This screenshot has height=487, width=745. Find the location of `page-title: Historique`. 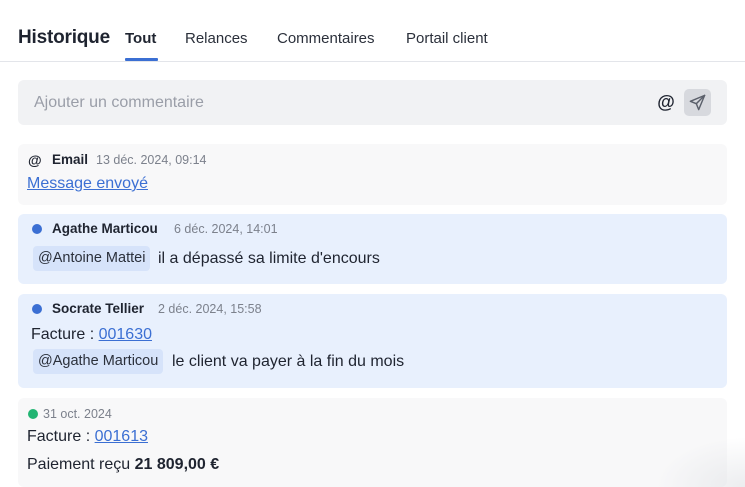

page-title: Historique is located at coordinates (64, 37).